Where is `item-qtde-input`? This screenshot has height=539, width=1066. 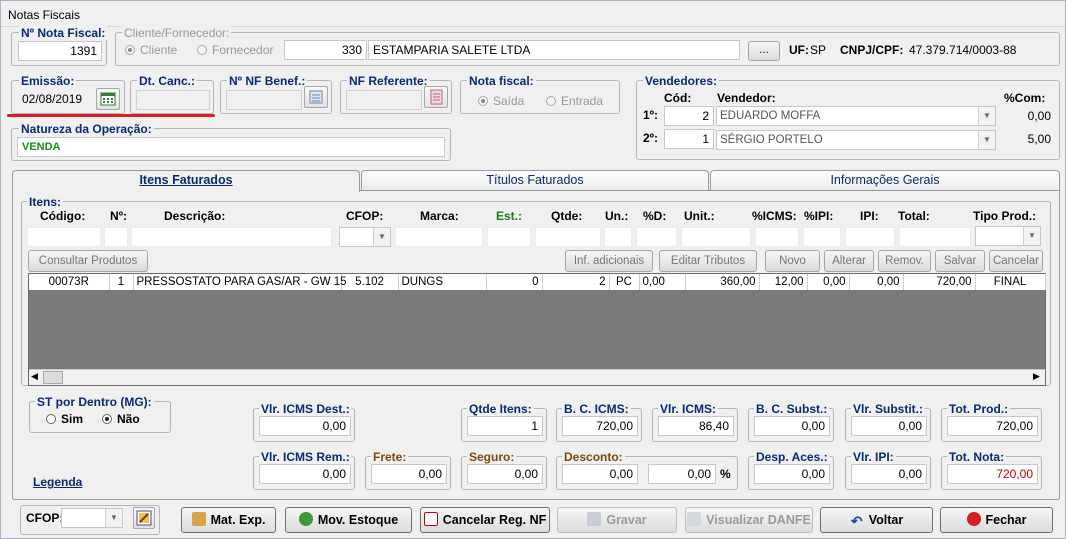 item-qtde-input is located at coordinates (568, 237).